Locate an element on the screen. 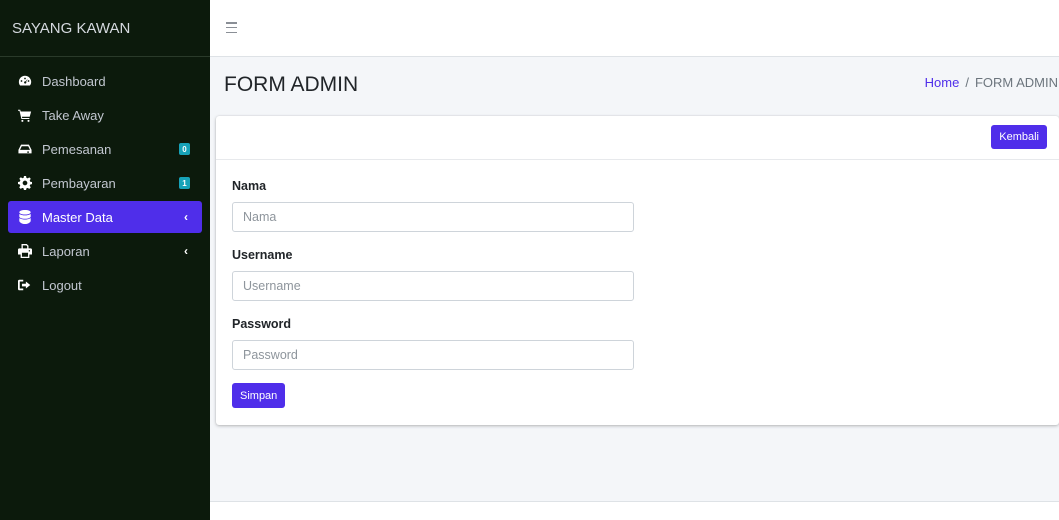 This screenshot has width=1059, height=520. sidebar-item-pemesanan: Pemesanan 0 is located at coordinates (105, 149).